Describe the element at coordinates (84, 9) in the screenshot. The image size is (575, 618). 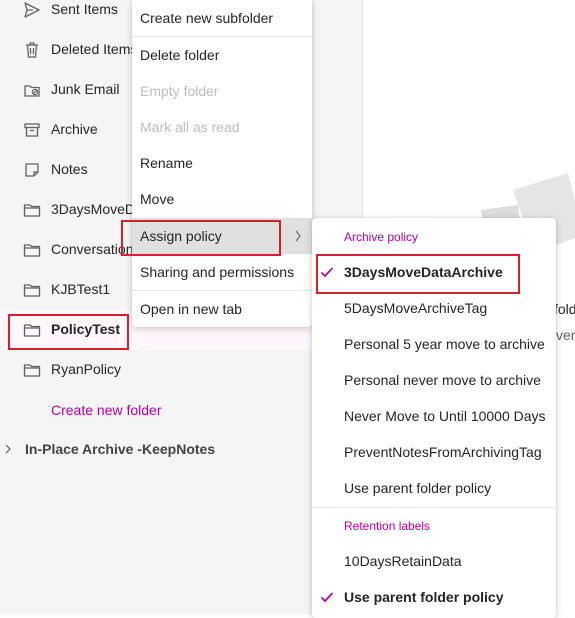
I see `folder-label: Sent Items` at that location.